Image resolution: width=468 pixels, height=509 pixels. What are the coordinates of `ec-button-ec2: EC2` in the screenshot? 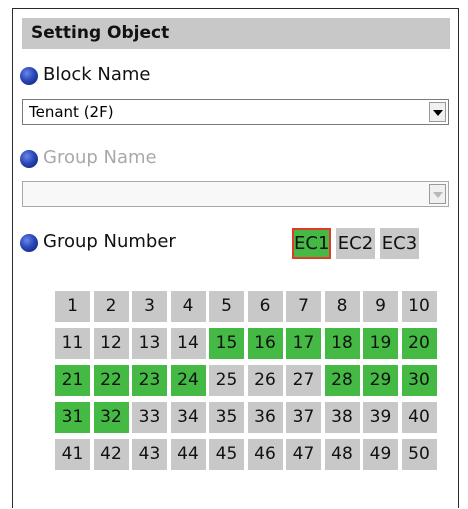 It's located at (355, 243).